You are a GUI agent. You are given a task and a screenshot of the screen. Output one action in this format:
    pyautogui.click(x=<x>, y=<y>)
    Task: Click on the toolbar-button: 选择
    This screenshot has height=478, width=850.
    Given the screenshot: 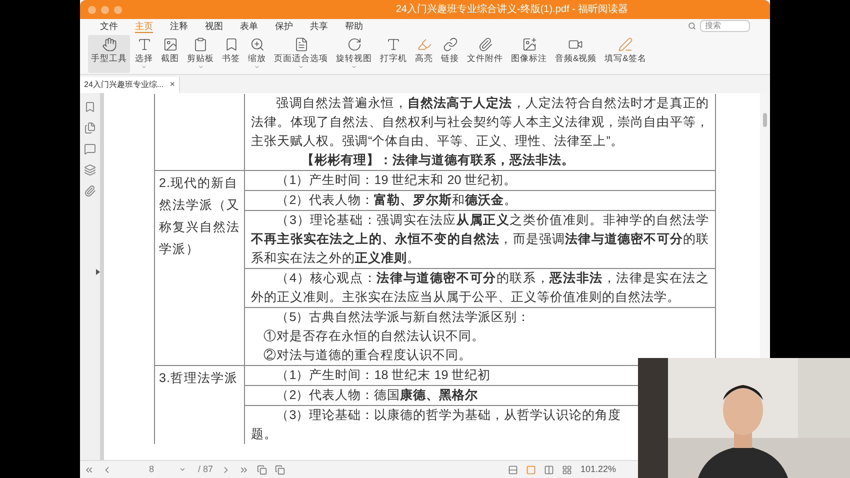 What is the action you would take?
    pyautogui.click(x=144, y=54)
    